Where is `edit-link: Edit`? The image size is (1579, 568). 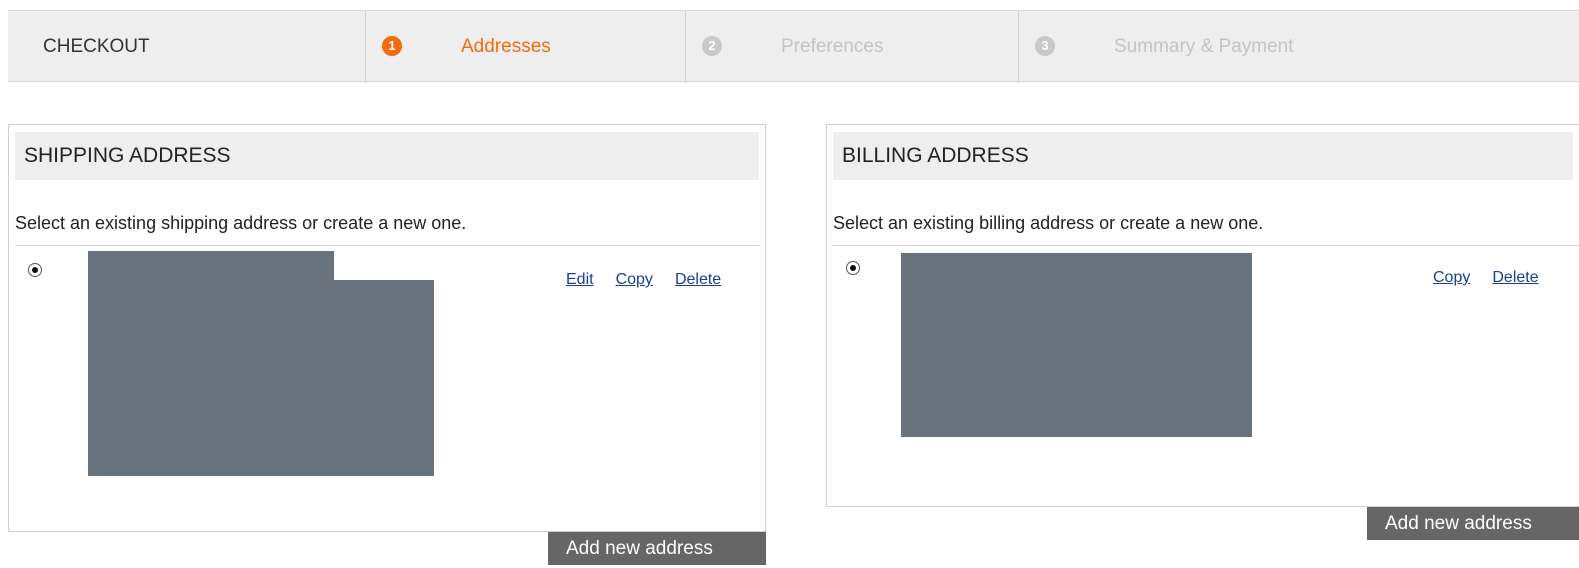
edit-link: Edit is located at coordinates (580, 279).